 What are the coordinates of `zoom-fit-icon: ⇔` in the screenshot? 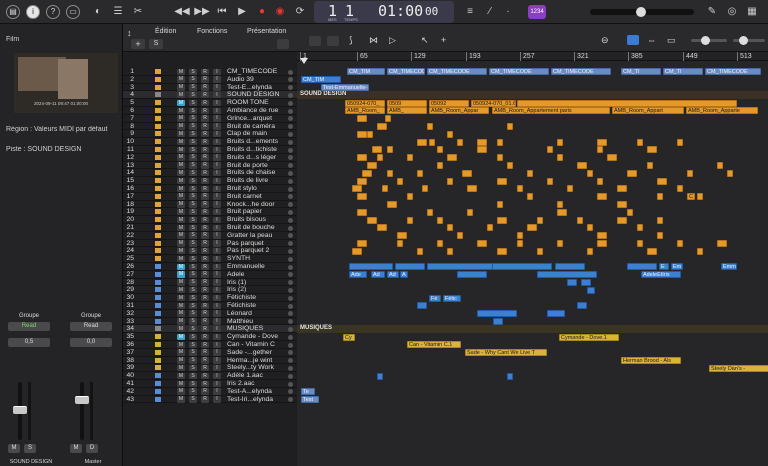 It's located at (651, 40).